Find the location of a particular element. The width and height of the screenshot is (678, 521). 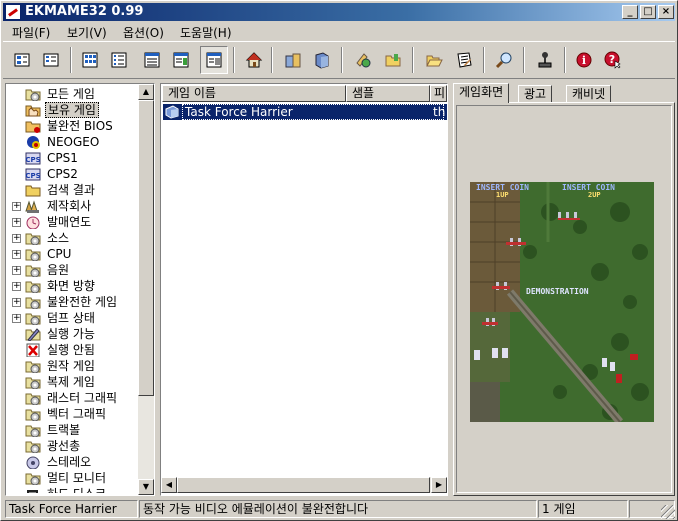

tree-item: 모든 게임 is located at coordinates (73, 94).